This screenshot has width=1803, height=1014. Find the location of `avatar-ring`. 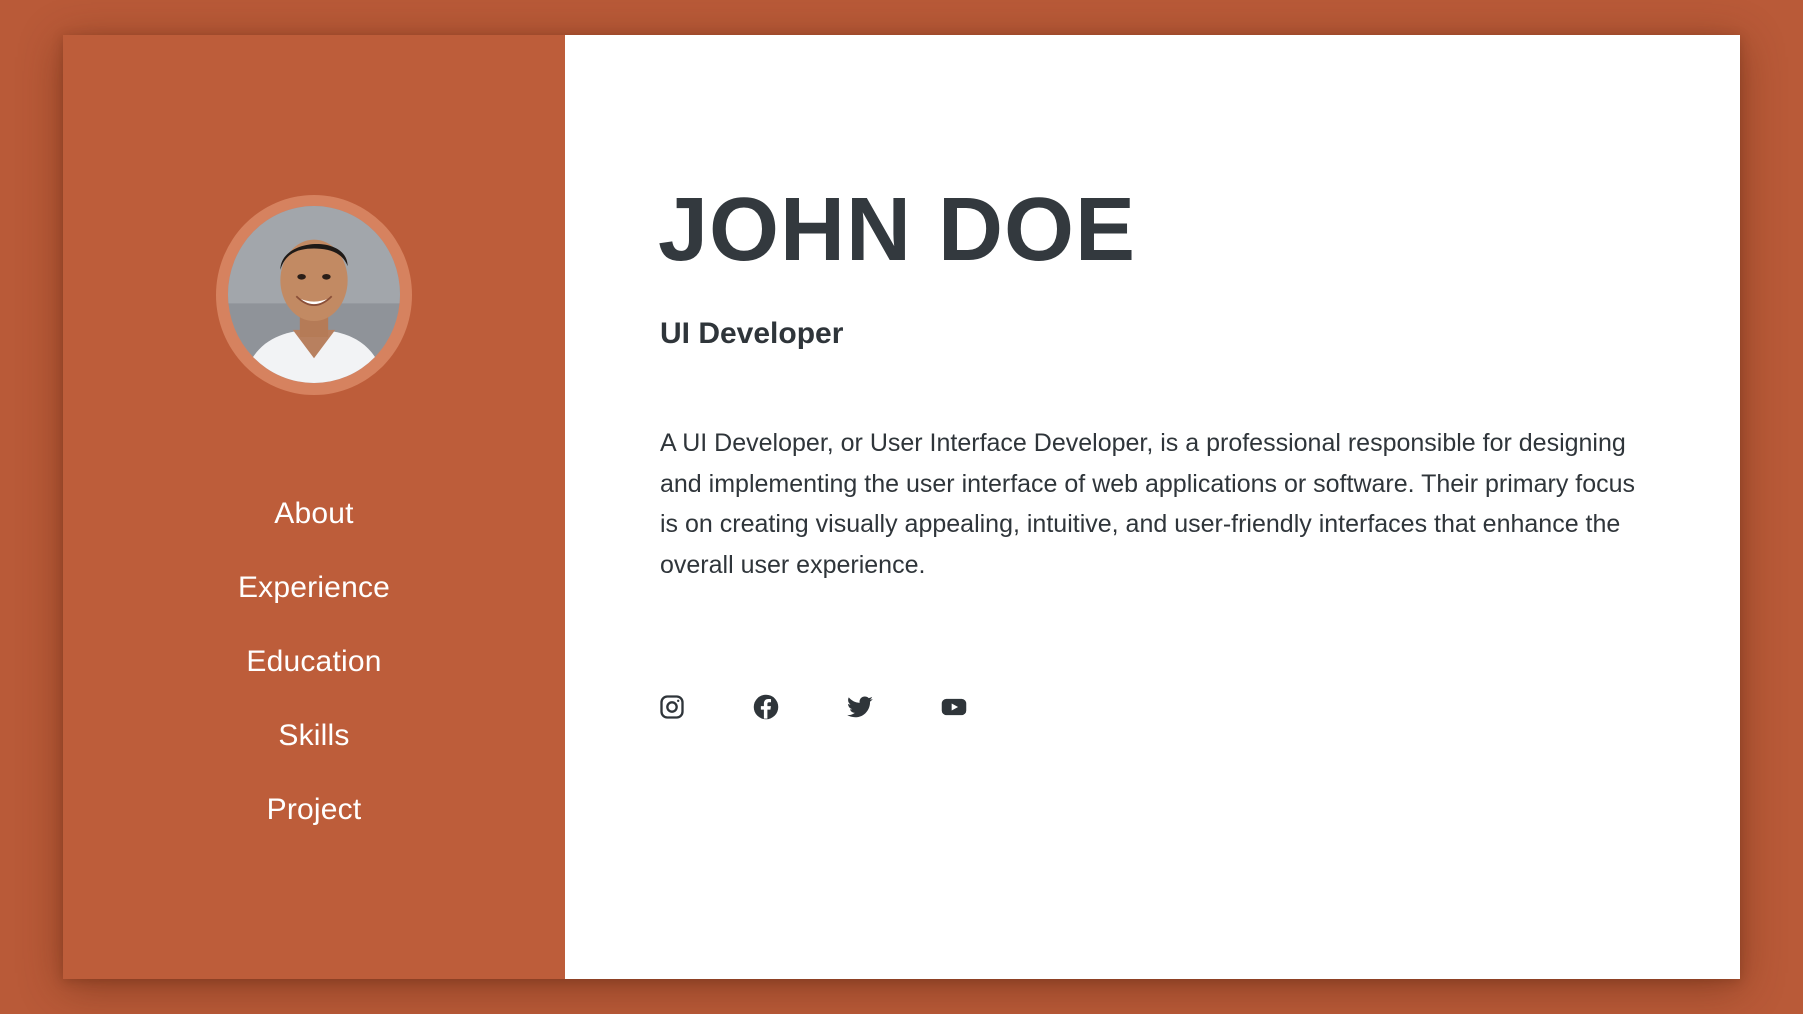

avatar-ring is located at coordinates (314, 295).